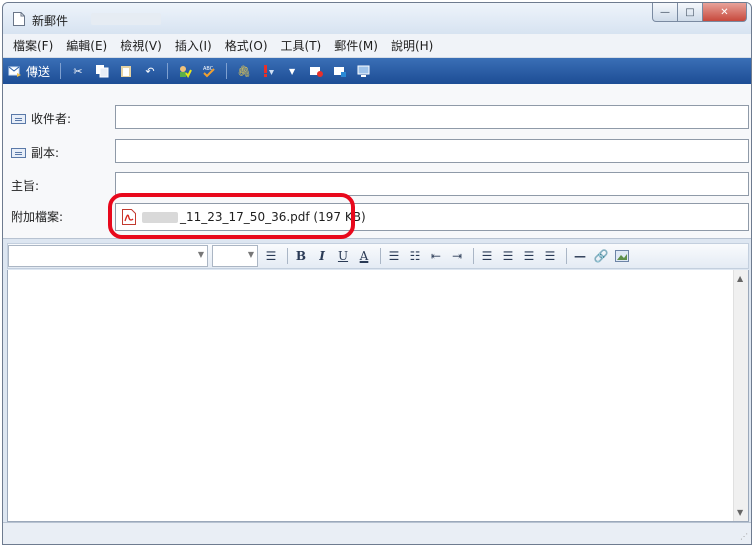  I want to click on send-button: 傳送, so click(29, 71).